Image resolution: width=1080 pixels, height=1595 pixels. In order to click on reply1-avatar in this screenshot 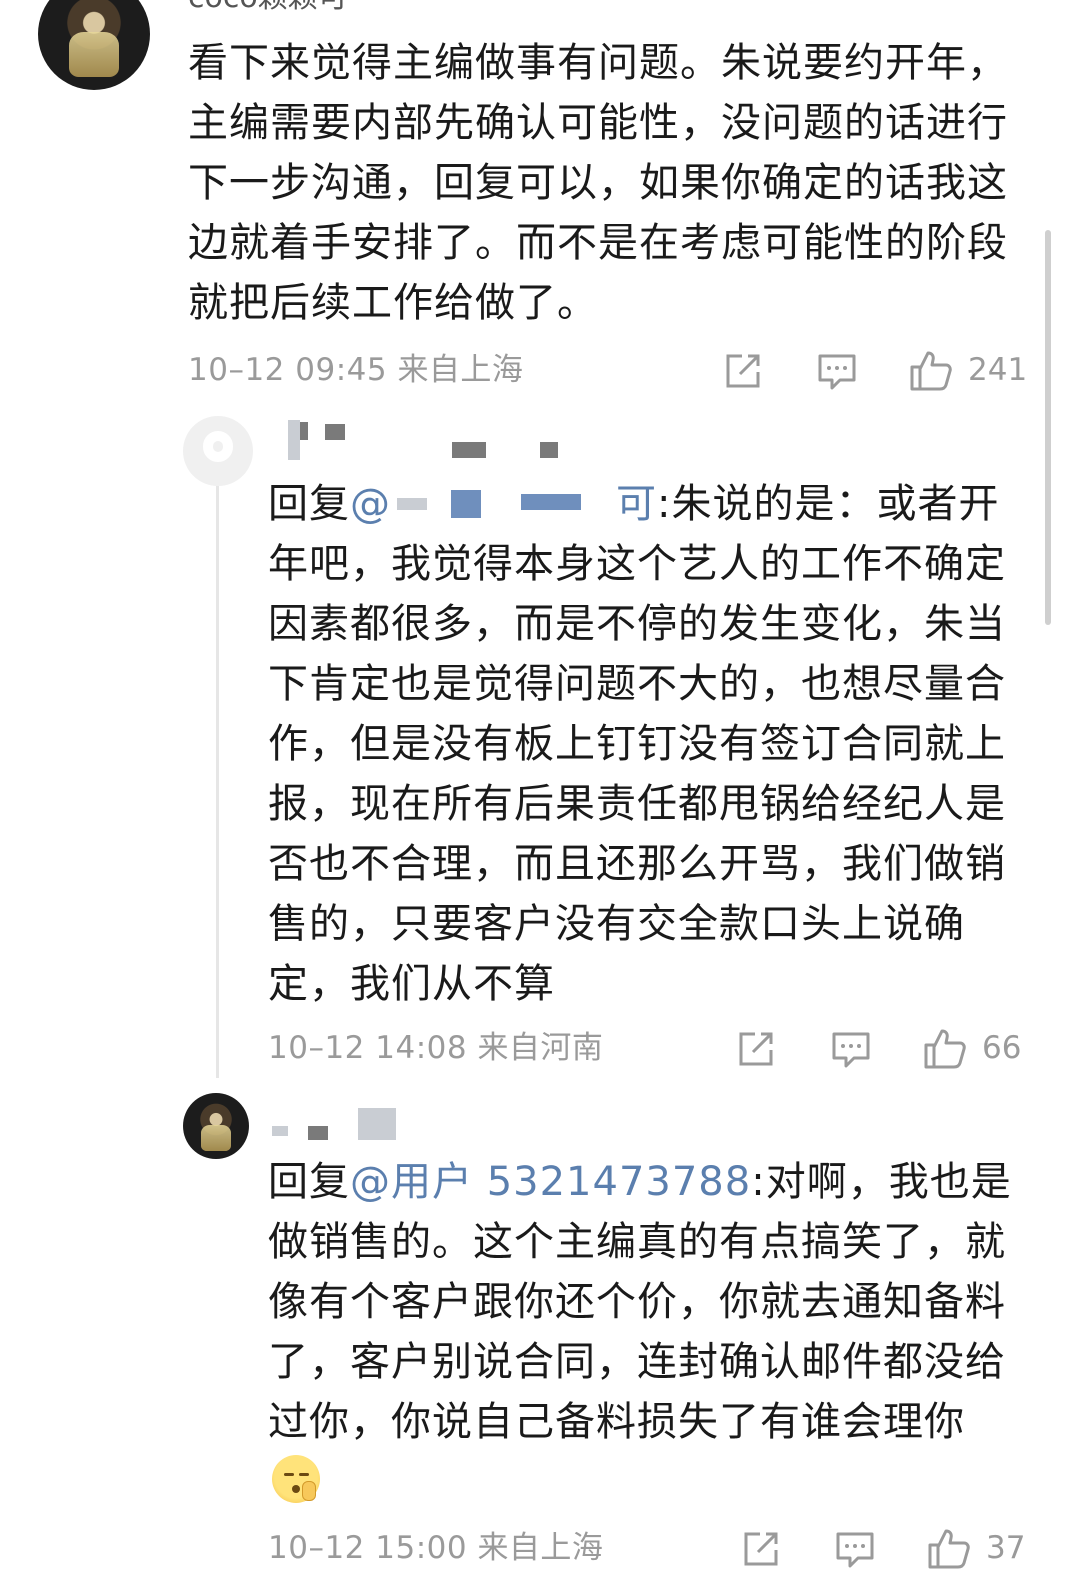, I will do `click(218, 451)`.